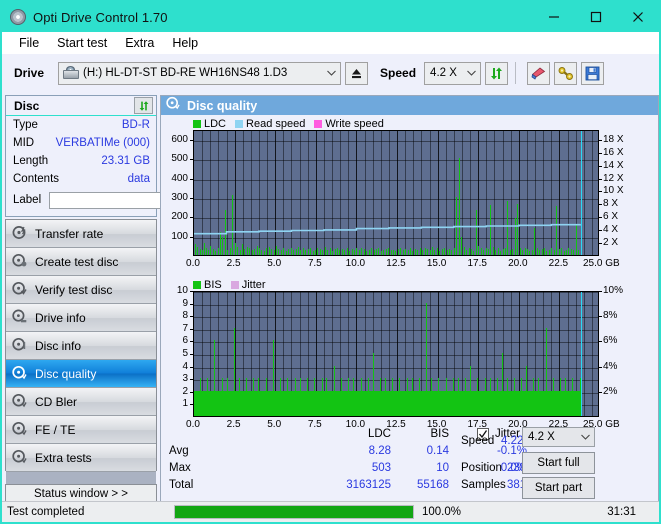 This screenshot has height=524, width=661. Describe the element at coordinates (63, 457) in the screenshot. I see `sidebar-item-label: Extra tests` at that location.